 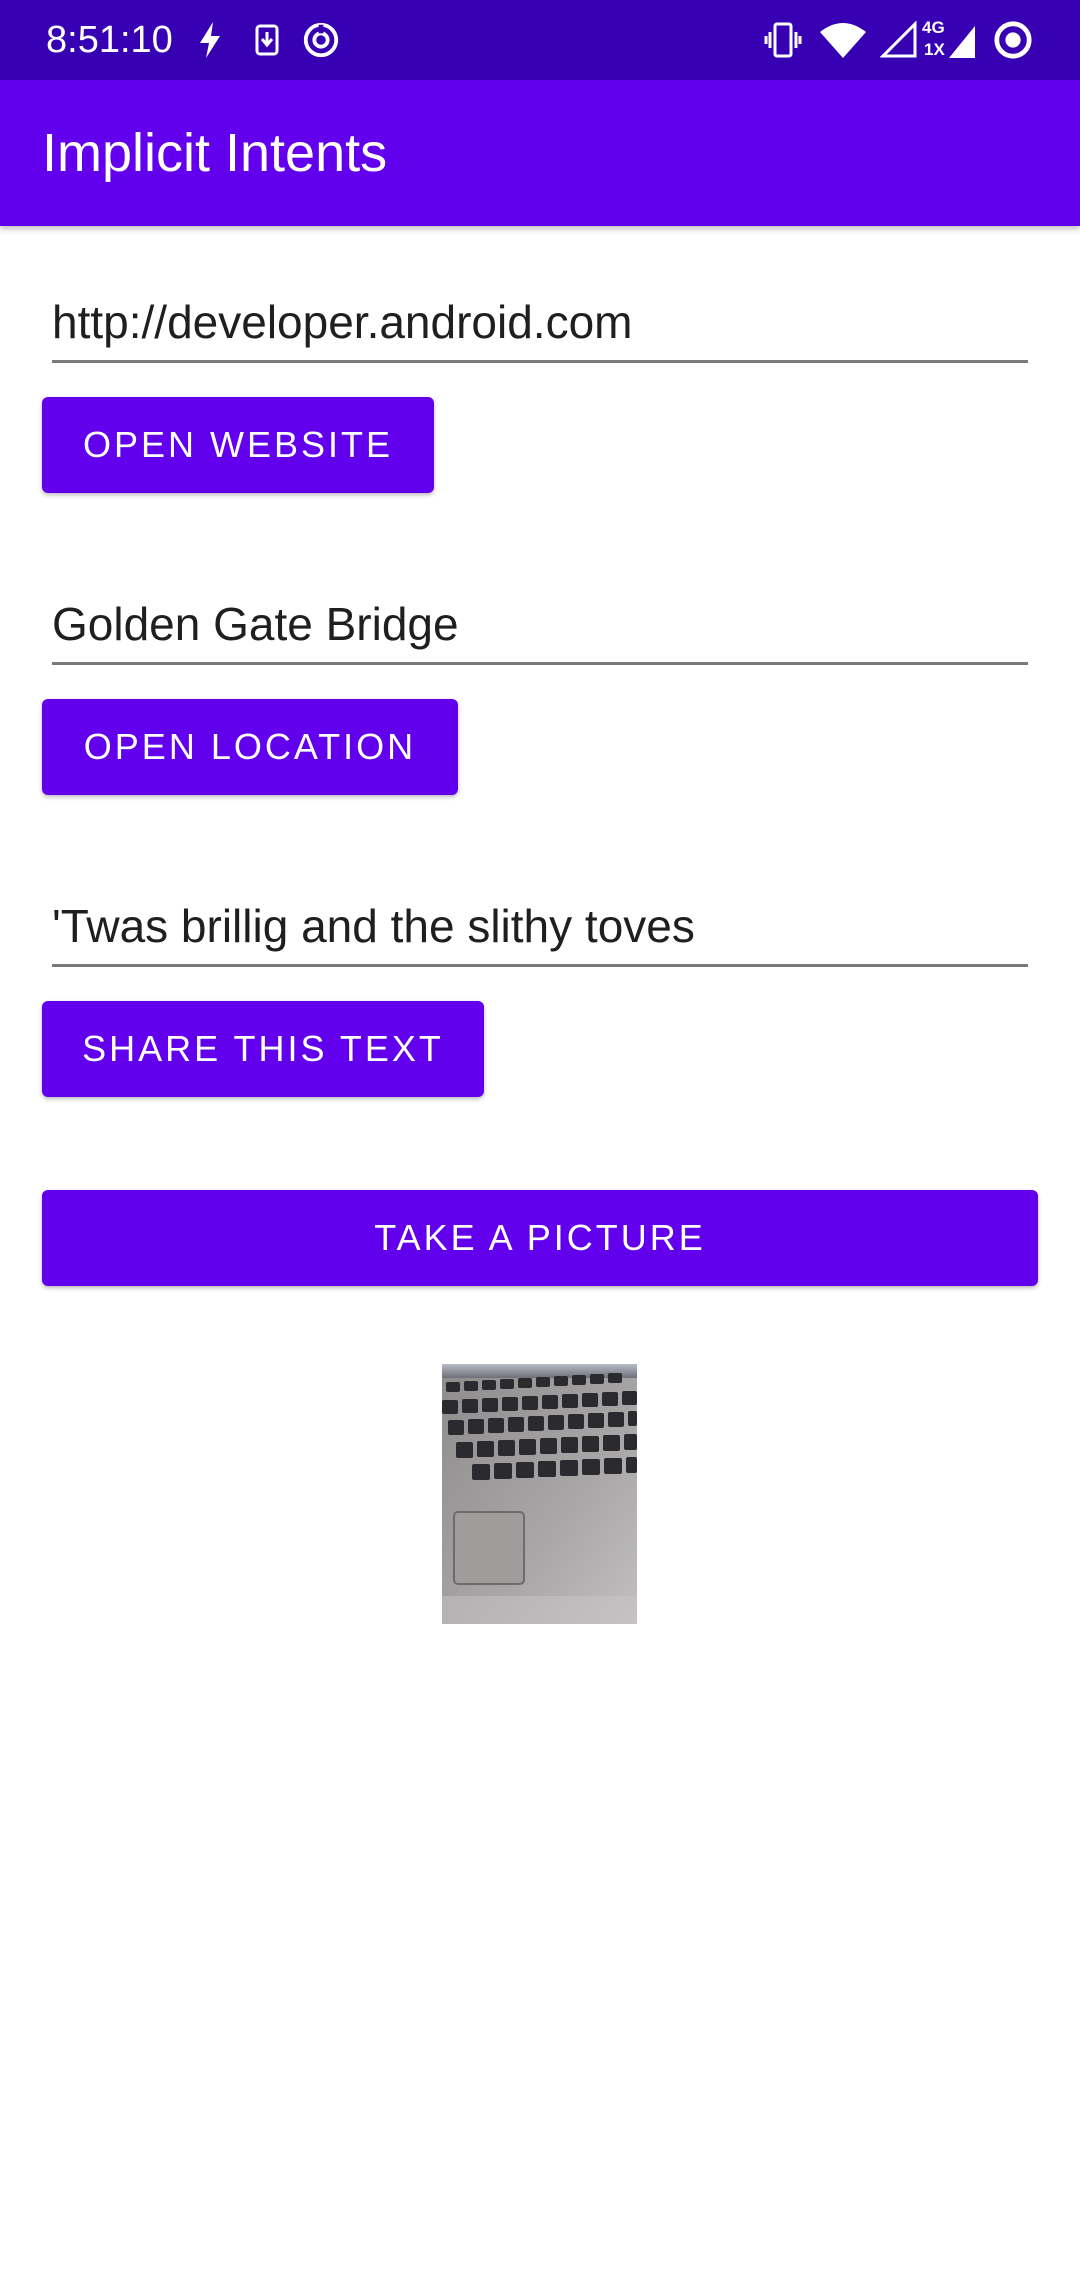 I want to click on vibrate-icon, so click(x=783, y=40).